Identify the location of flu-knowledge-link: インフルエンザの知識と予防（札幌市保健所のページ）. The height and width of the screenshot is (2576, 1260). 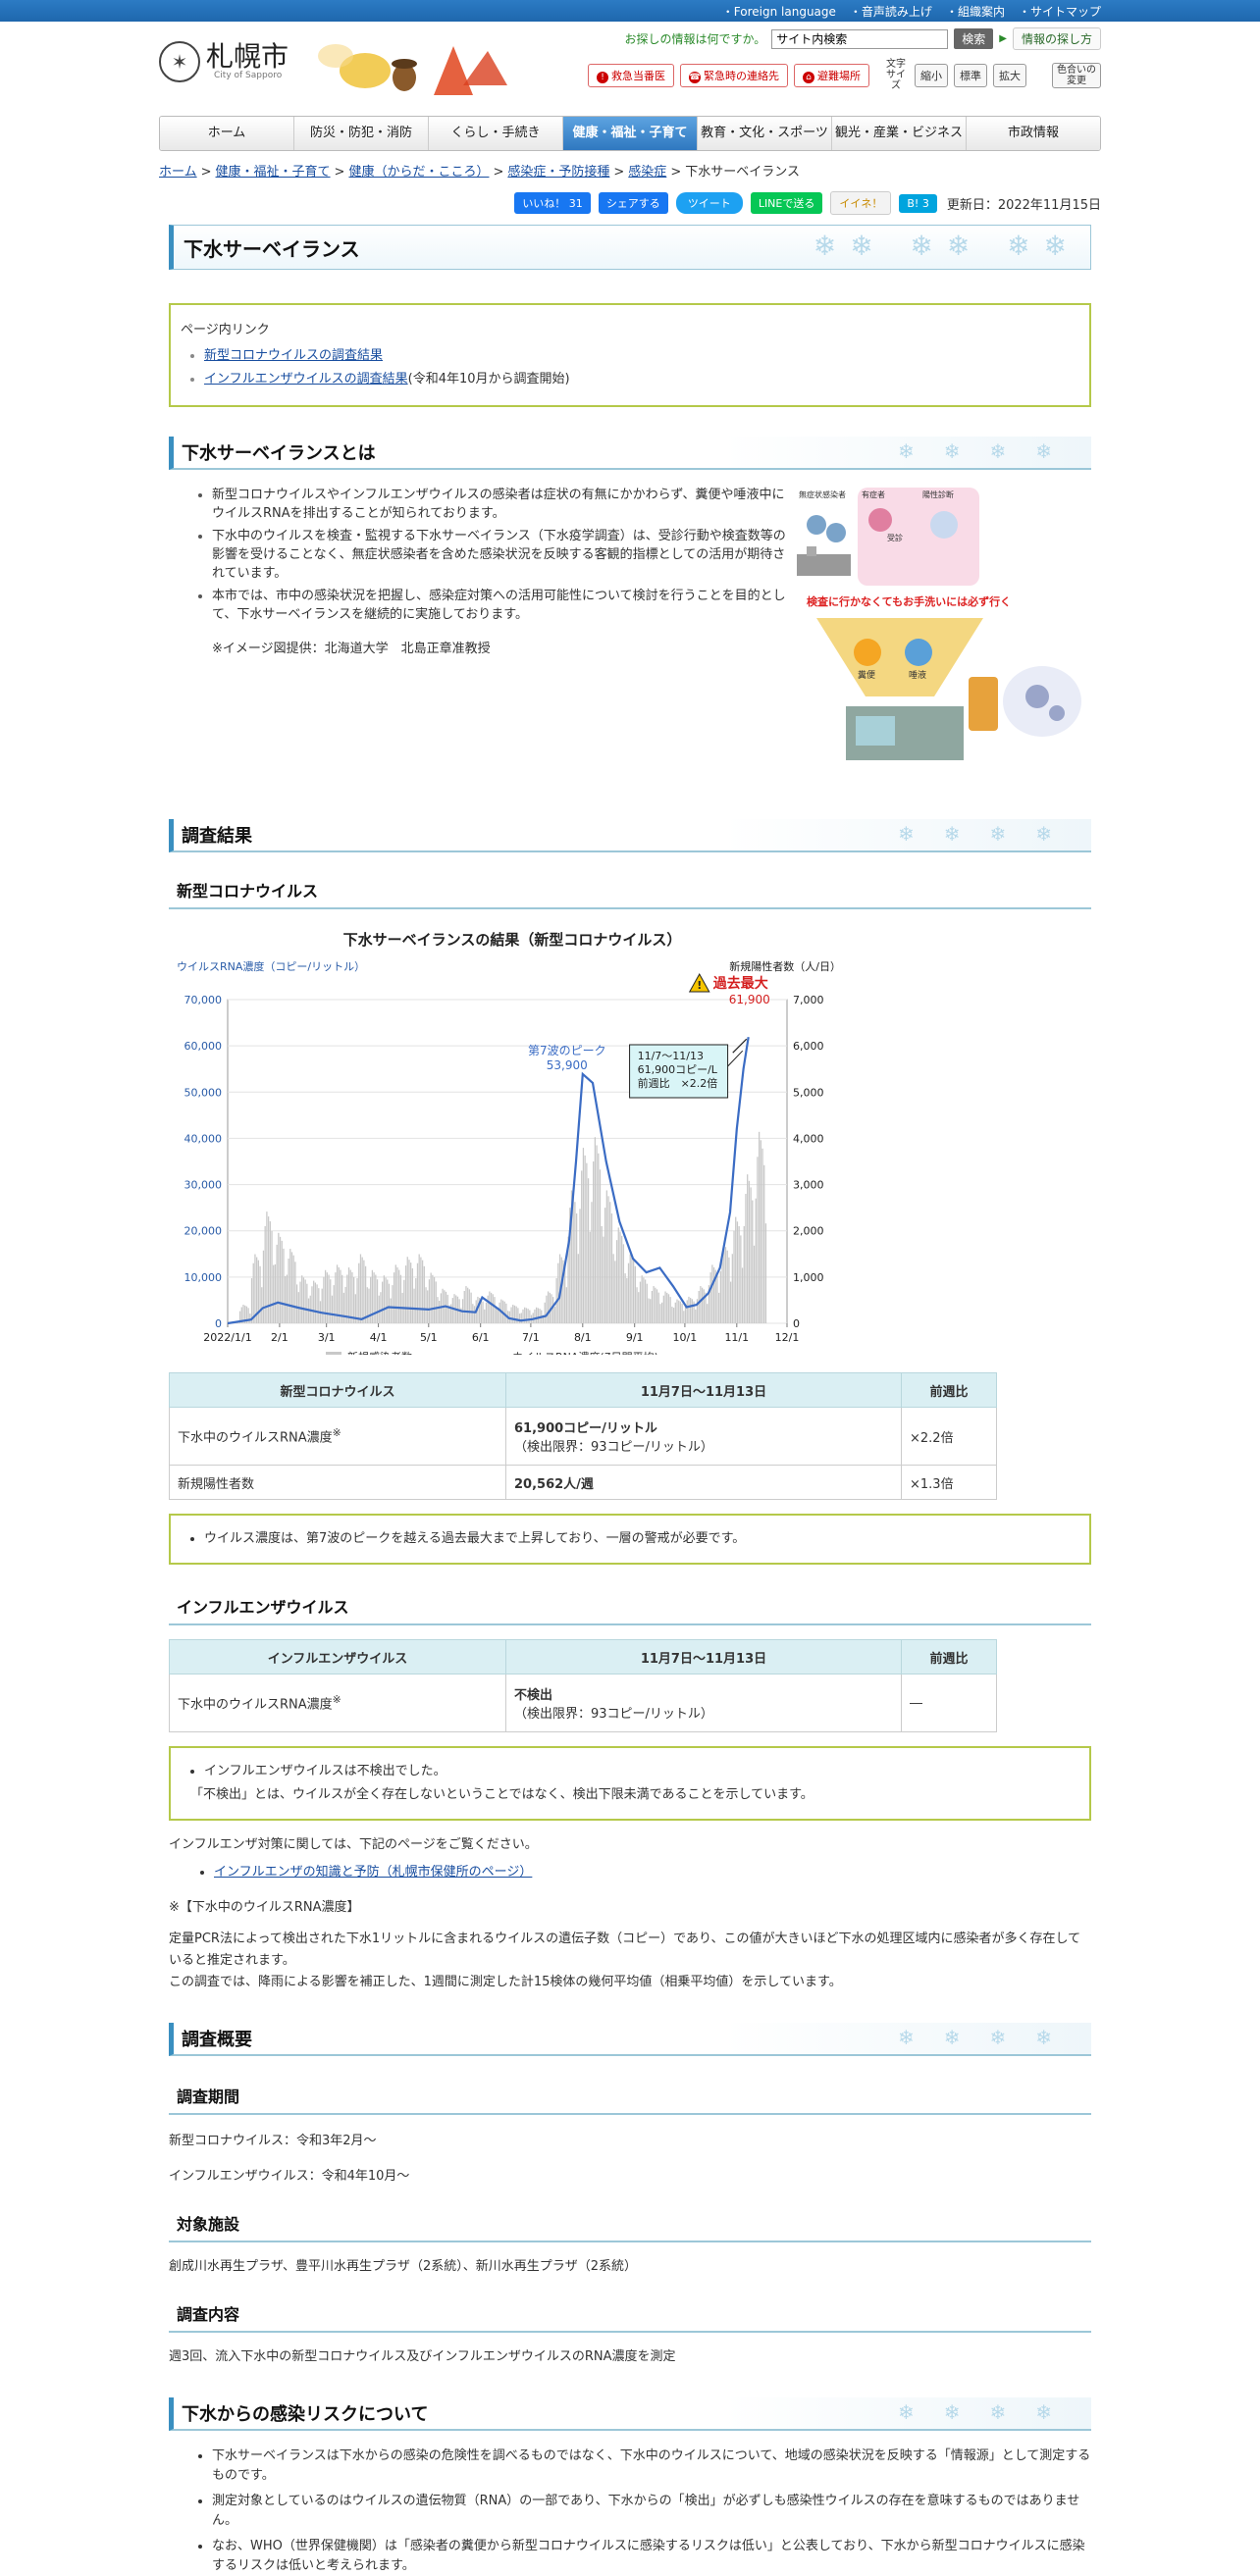
(373, 1872).